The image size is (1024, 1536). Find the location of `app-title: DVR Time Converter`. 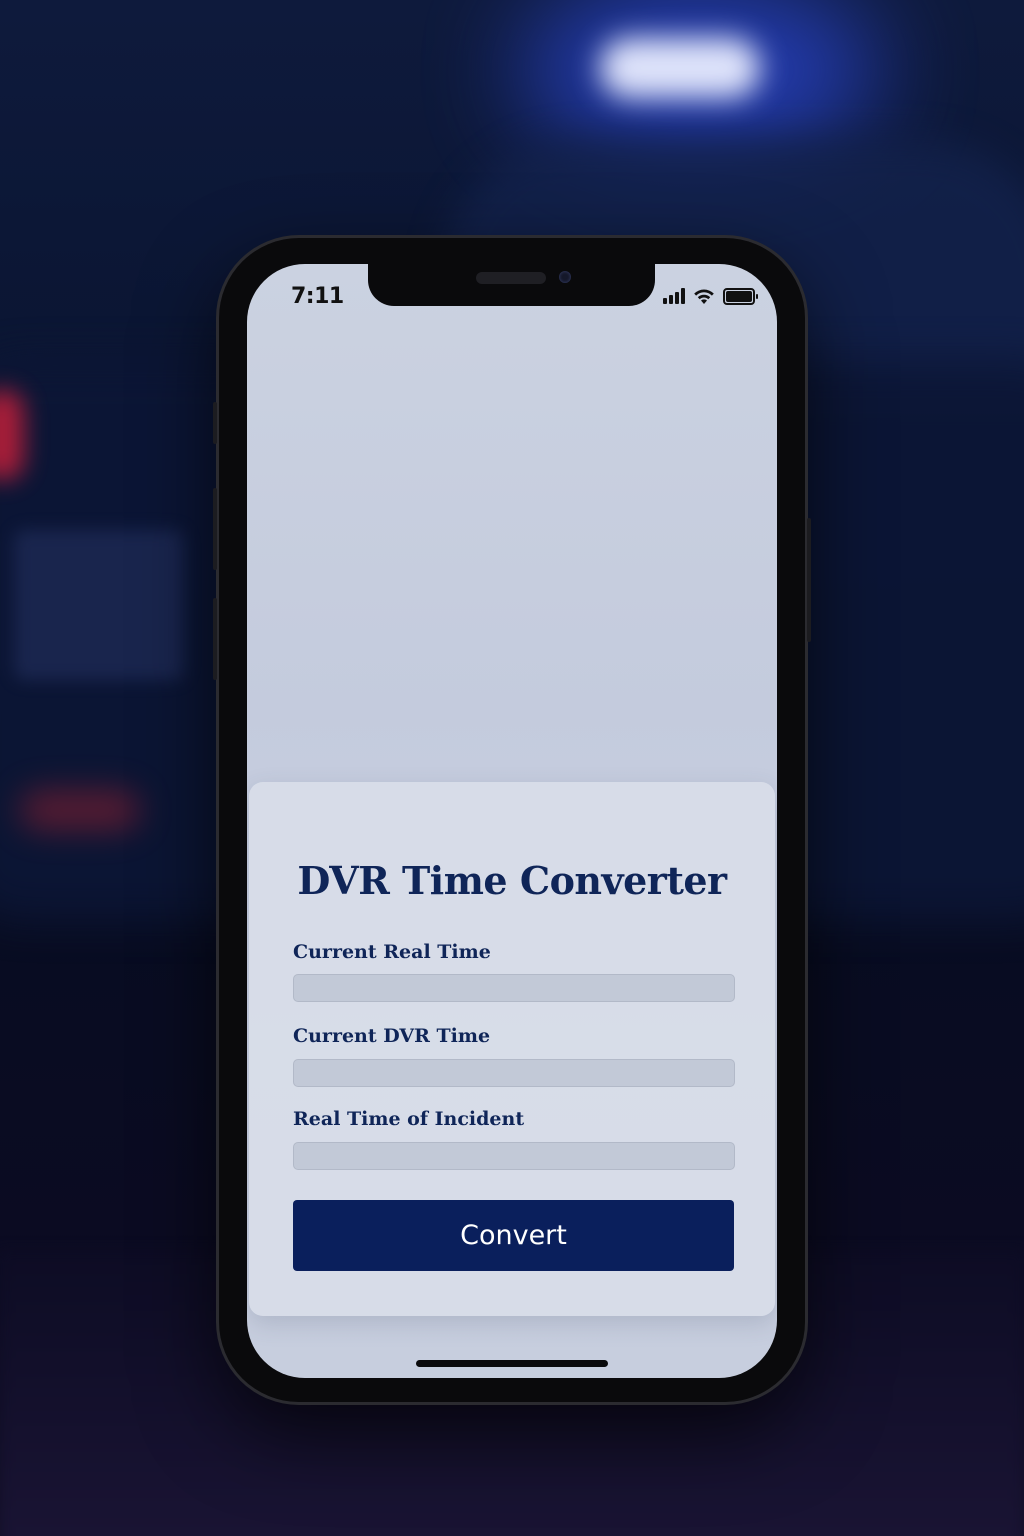

app-title: DVR Time Converter is located at coordinates (512, 880).